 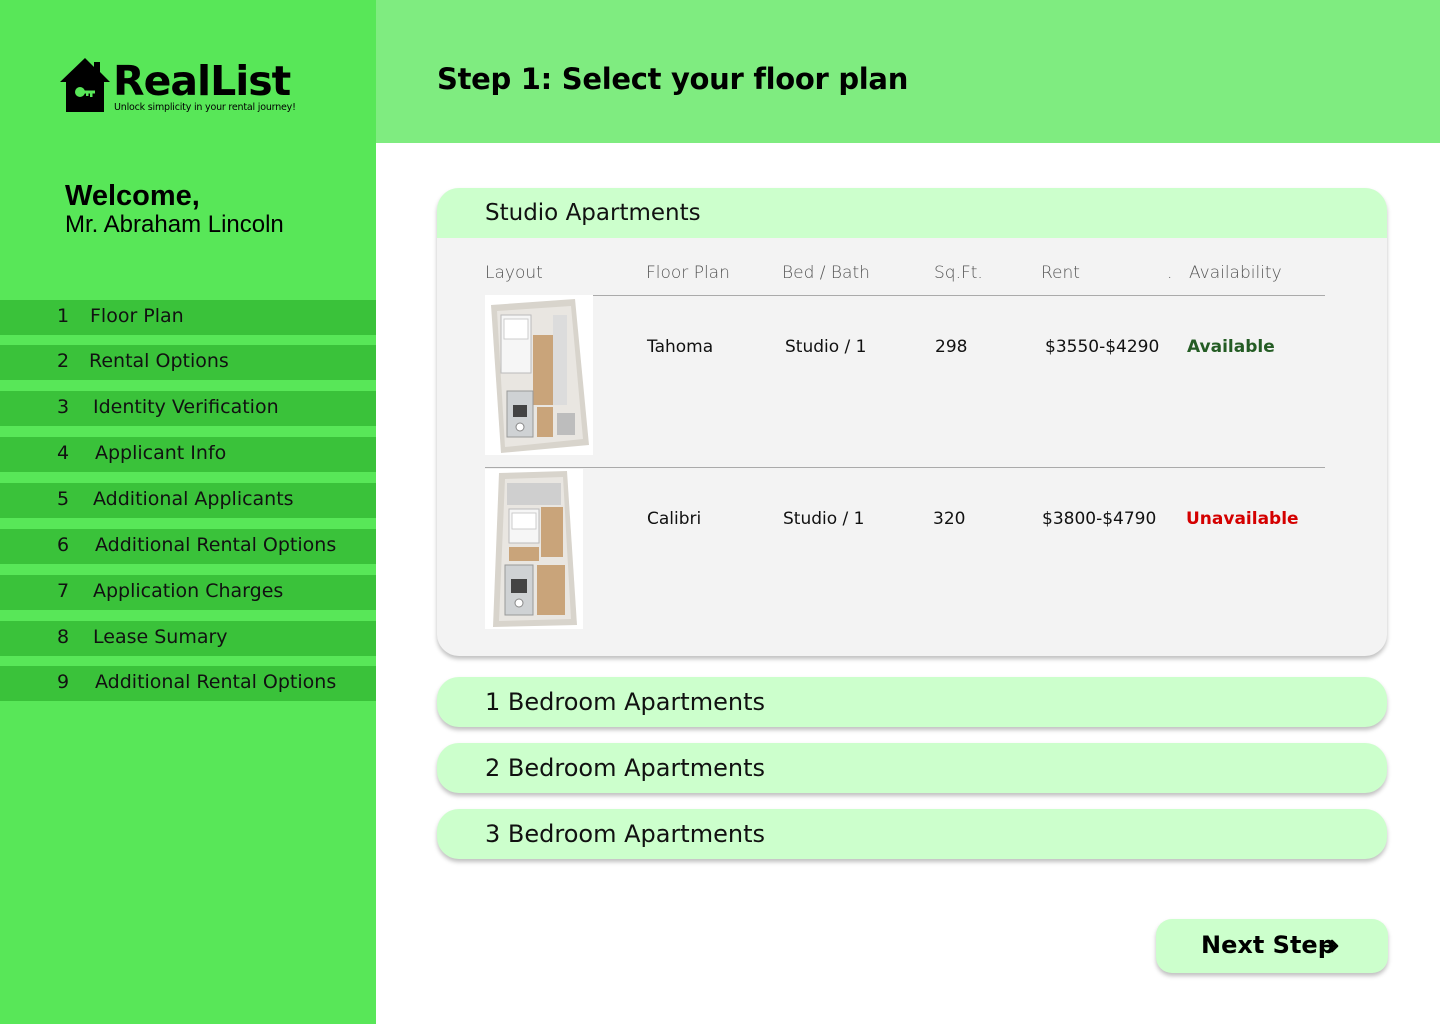 I want to click on step-number: 9, so click(x=63, y=682).